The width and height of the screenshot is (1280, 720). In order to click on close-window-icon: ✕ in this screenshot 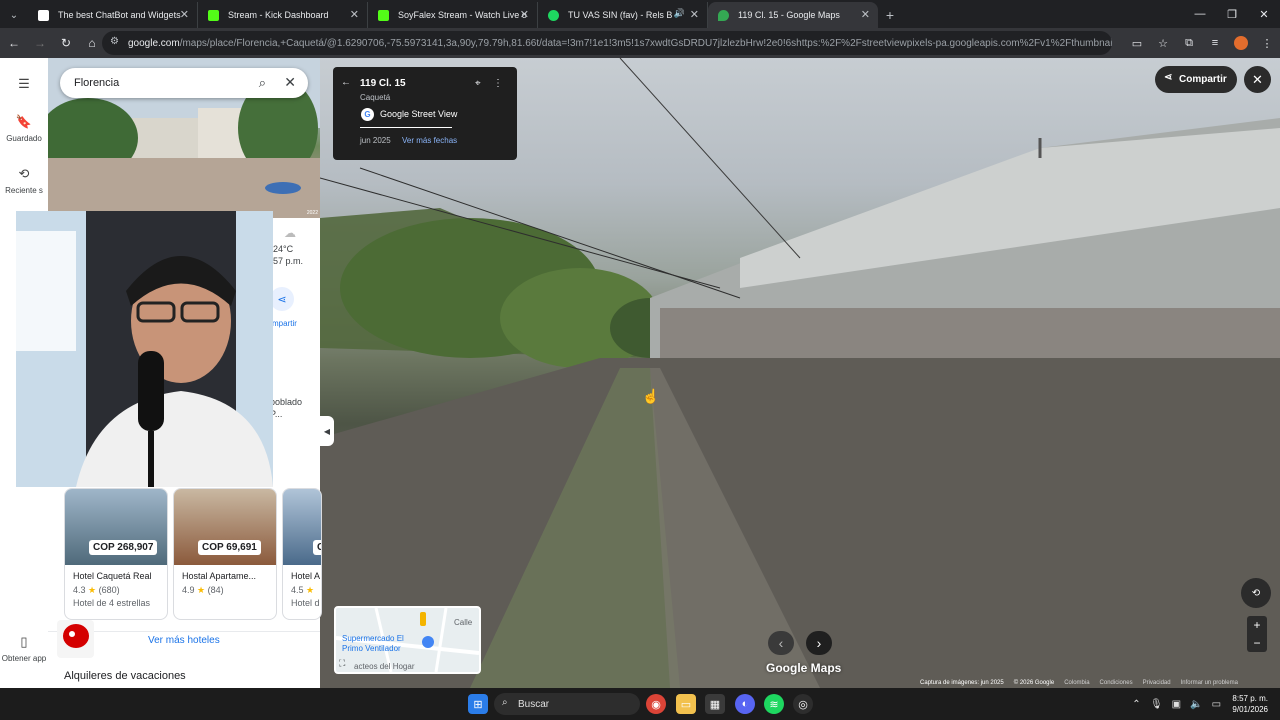, I will do `click(1264, 14)`.